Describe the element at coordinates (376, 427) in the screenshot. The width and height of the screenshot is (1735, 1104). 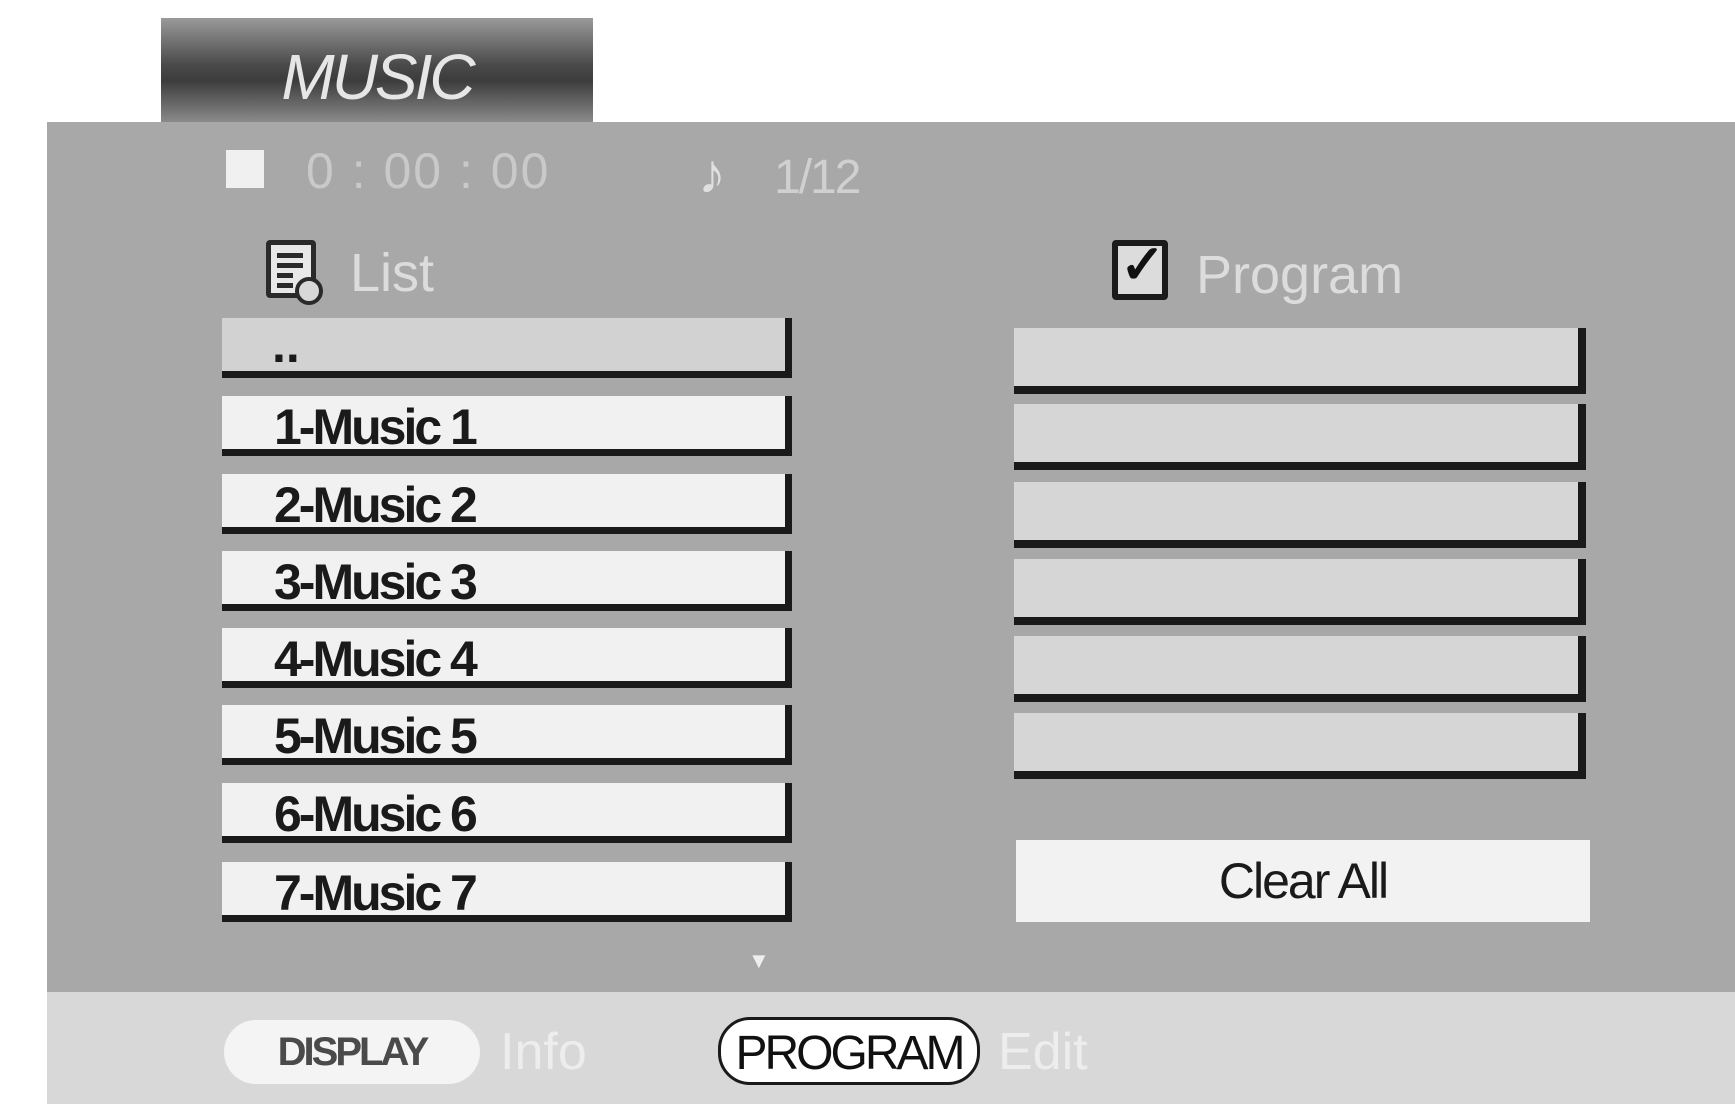
I see `list-item-label: 1-Music 1` at that location.